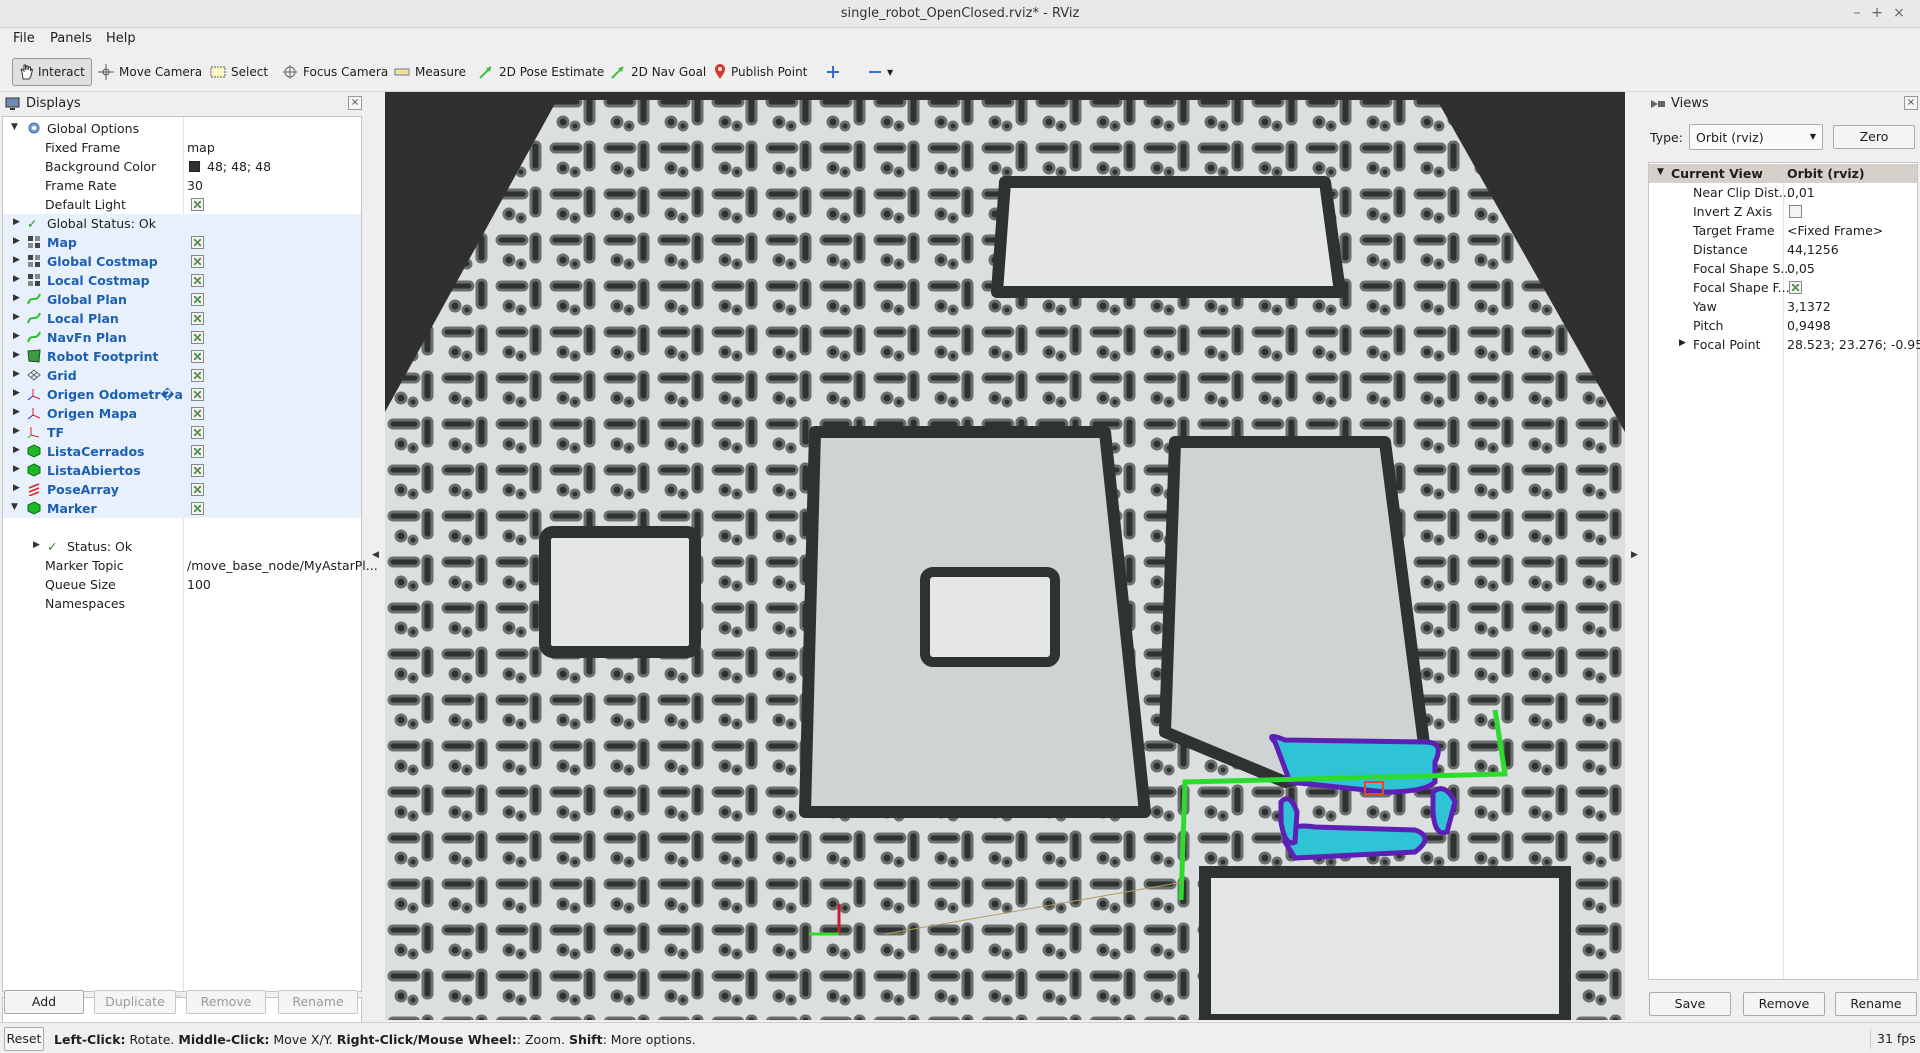  What do you see at coordinates (1877, 13) in the screenshot?
I see `maximize-button: +` at bounding box center [1877, 13].